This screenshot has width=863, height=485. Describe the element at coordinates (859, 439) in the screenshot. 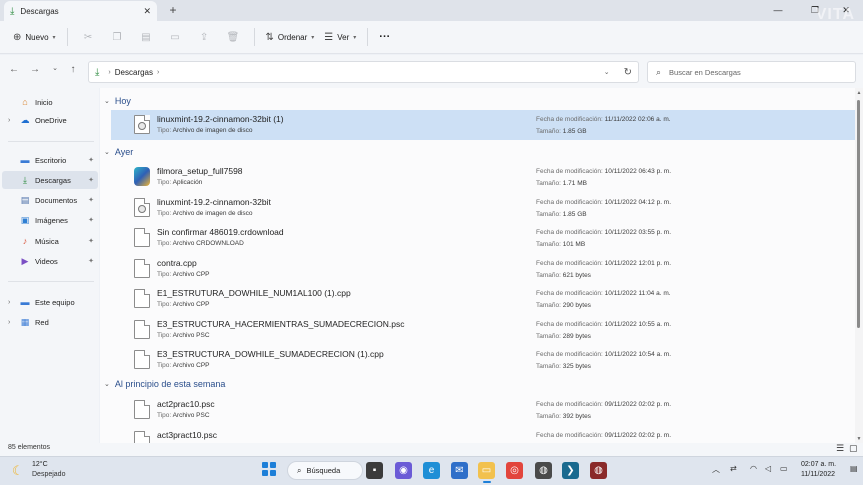

I see `scroll-down-arrow-icon: ▼` at that location.